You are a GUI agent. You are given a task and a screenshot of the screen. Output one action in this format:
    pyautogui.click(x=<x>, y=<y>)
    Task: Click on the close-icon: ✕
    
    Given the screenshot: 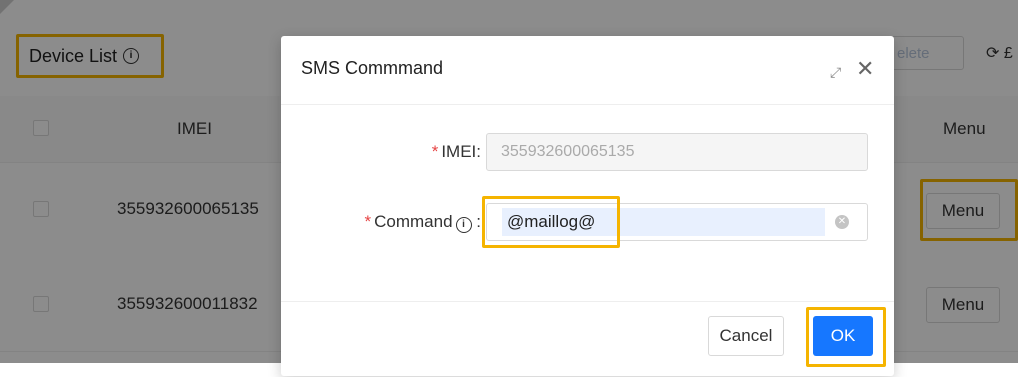 What is the action you would take?
    pyautogui.click(x=865, y=69)
    